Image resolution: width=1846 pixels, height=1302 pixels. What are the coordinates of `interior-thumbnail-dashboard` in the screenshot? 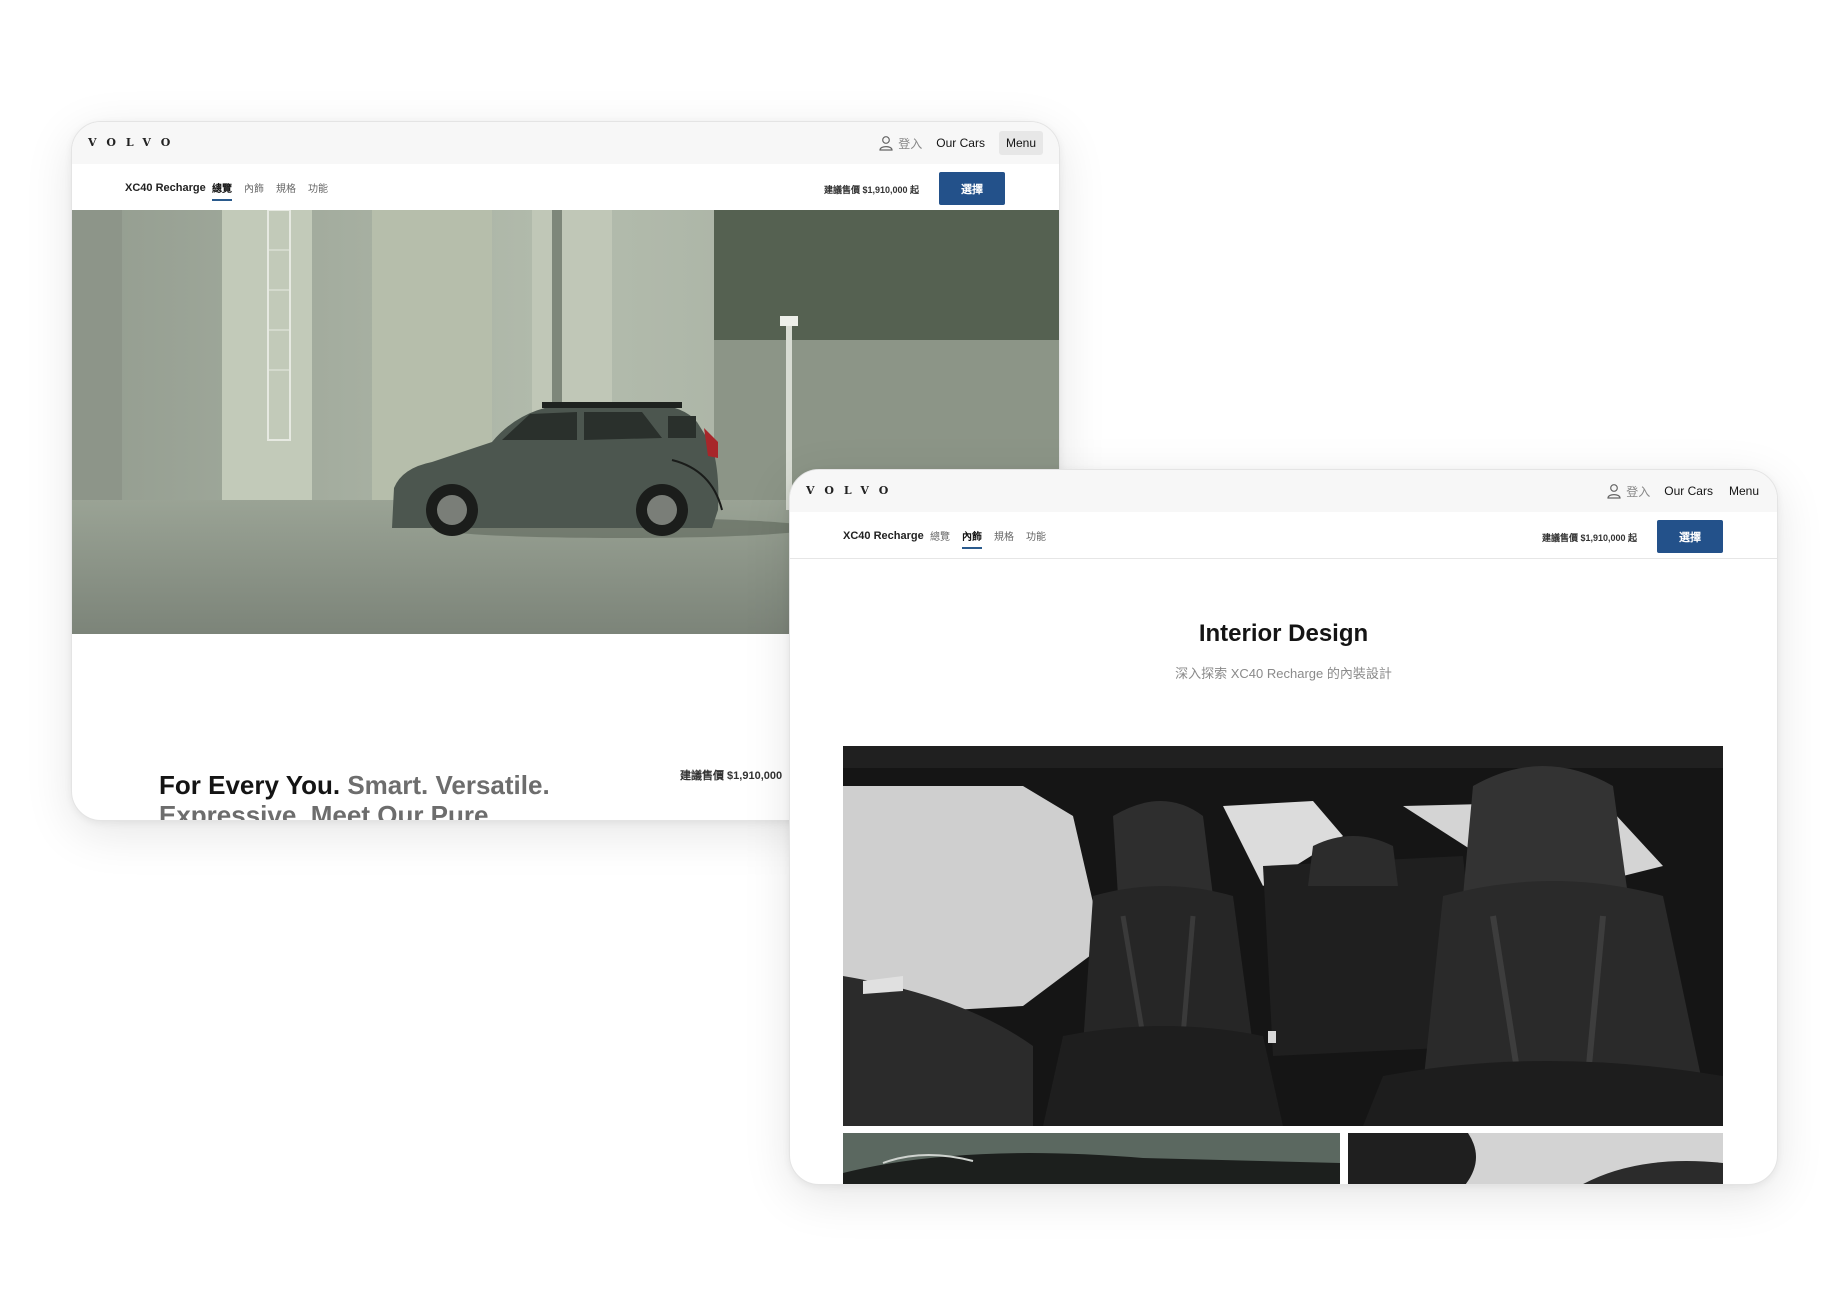 It's located at (1091, 1158).